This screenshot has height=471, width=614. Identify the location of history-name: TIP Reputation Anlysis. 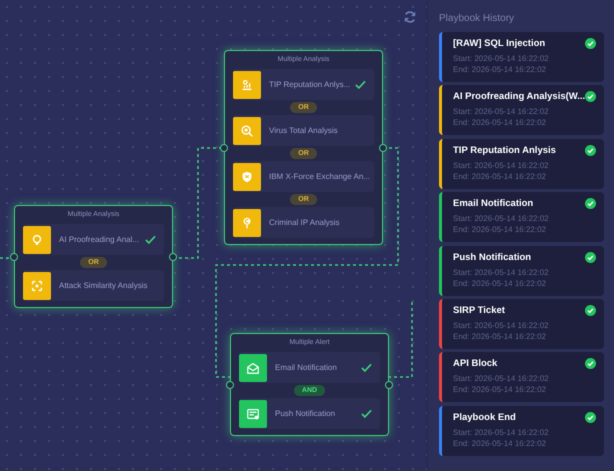
(505, 151).